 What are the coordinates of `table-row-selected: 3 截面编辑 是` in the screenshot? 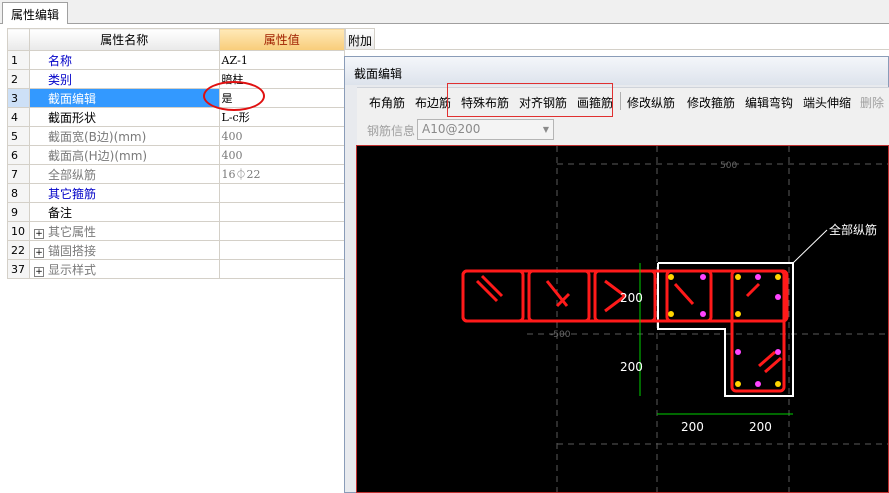 It's located at (176, 98).